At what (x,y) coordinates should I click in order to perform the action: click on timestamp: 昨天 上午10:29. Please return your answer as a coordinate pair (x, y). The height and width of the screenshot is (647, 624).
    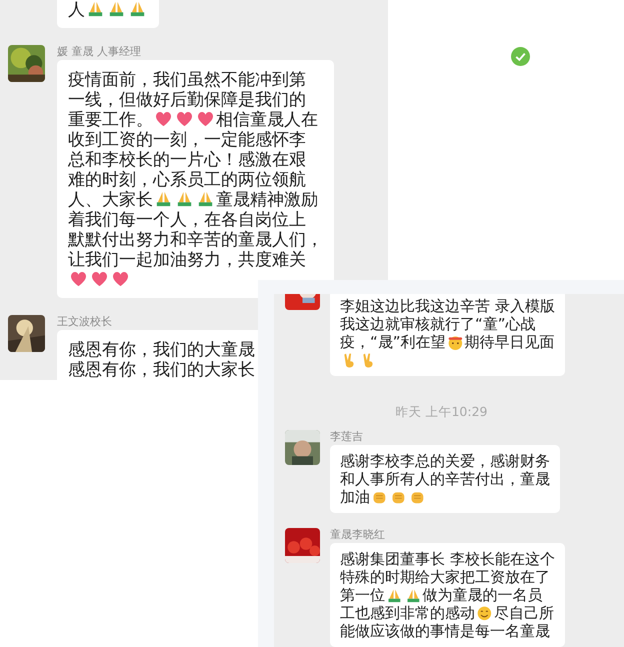
    Looking at the image, I should click on (442, 412).